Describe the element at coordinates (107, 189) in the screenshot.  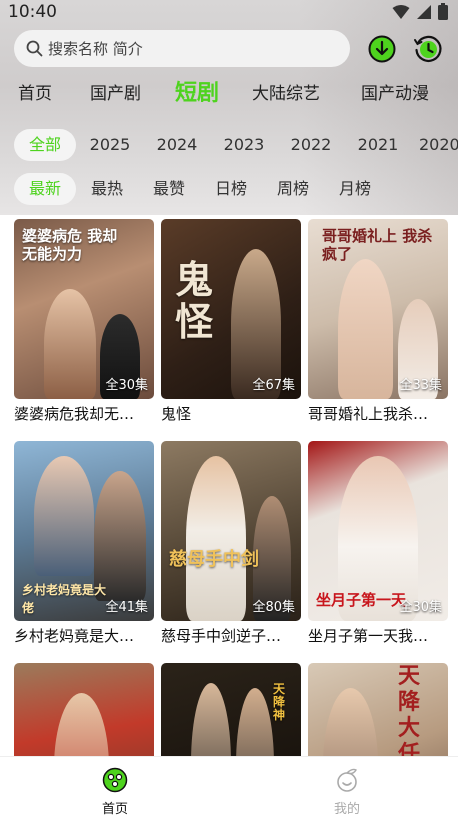
I see `sort-chip: 最热` at that location.